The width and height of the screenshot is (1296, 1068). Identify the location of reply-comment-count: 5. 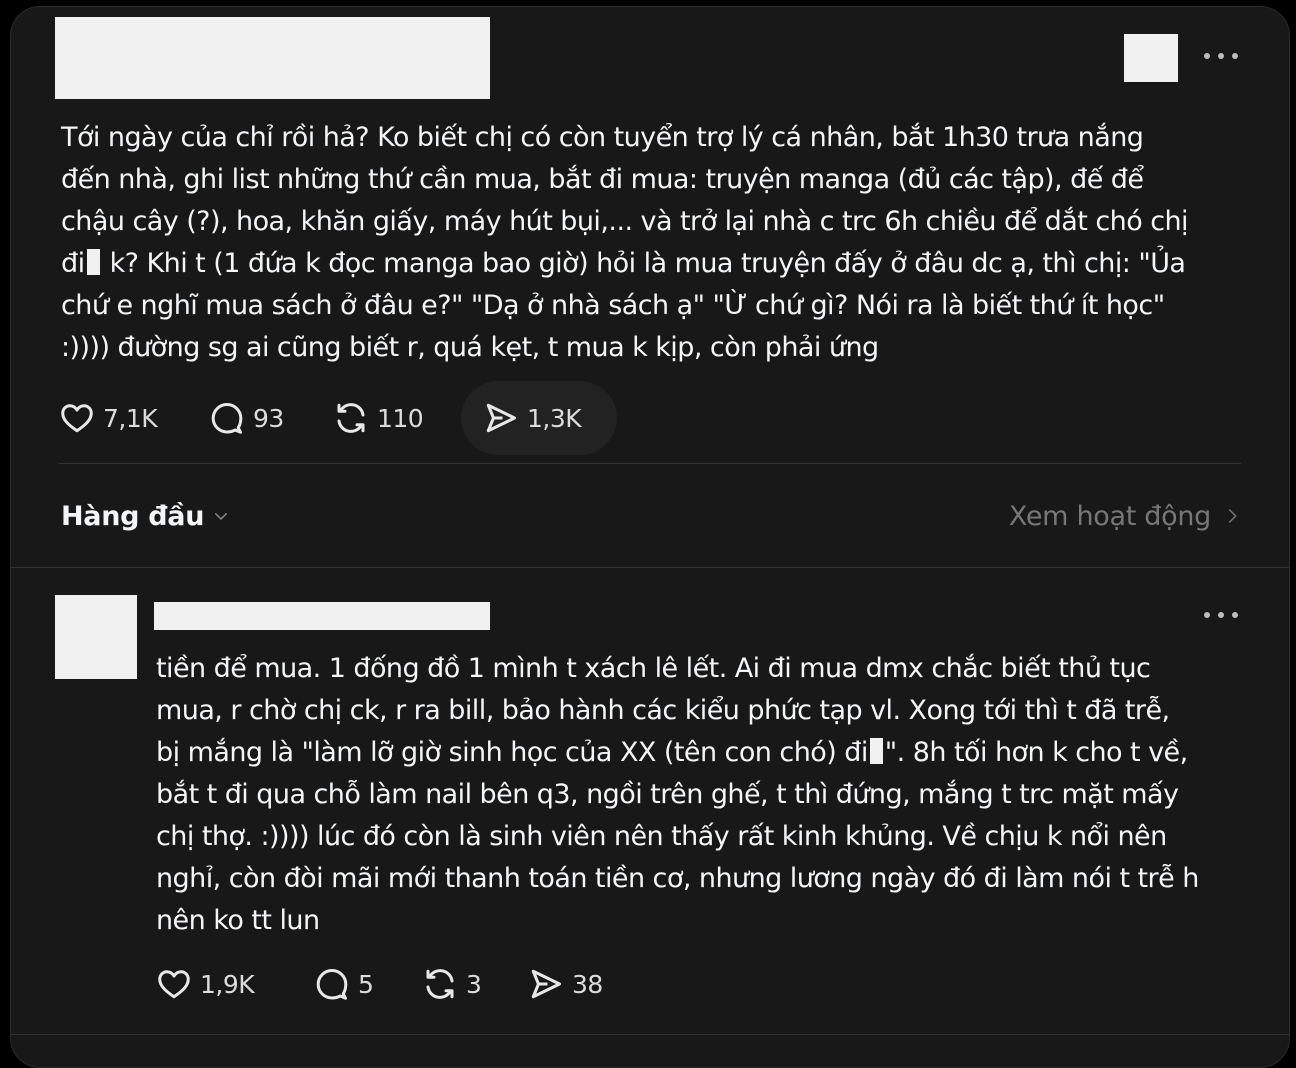
(366, 984).